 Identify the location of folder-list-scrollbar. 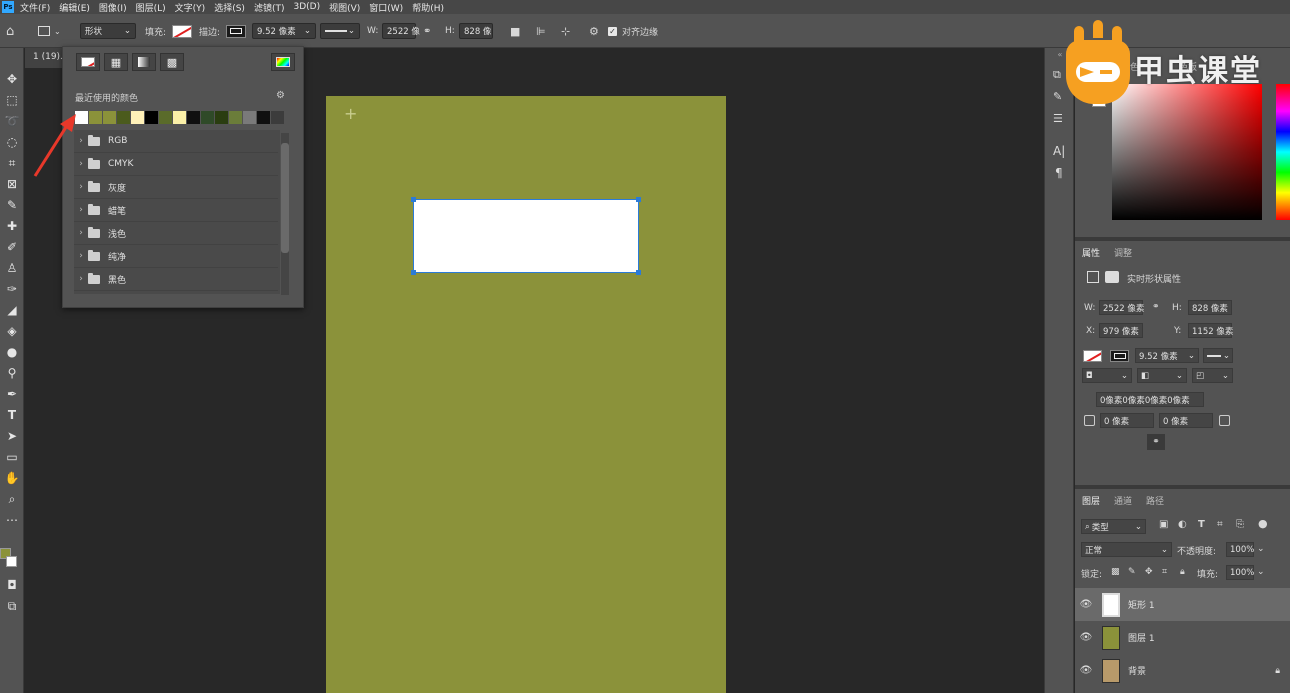
(285, 214).